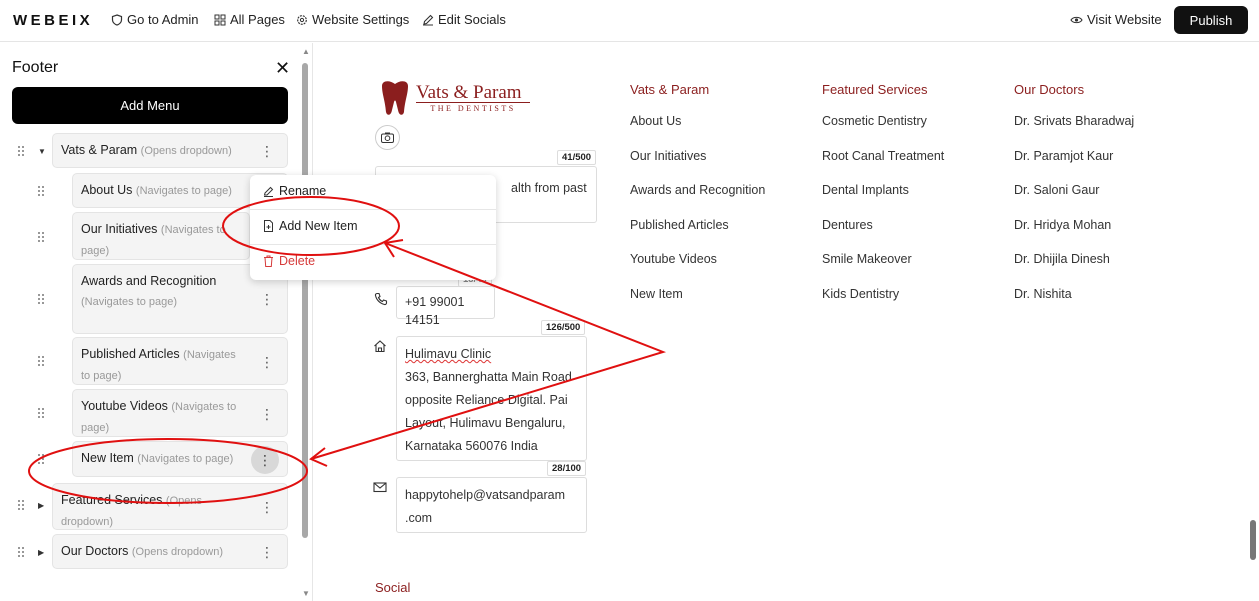 This screenshot has height=601, width=1259. What do you see at coordinates (1062, 225) in the screenshot?
I see `footer-link: Dr. Hridya Mohan` at bounding box center [1062, 225].